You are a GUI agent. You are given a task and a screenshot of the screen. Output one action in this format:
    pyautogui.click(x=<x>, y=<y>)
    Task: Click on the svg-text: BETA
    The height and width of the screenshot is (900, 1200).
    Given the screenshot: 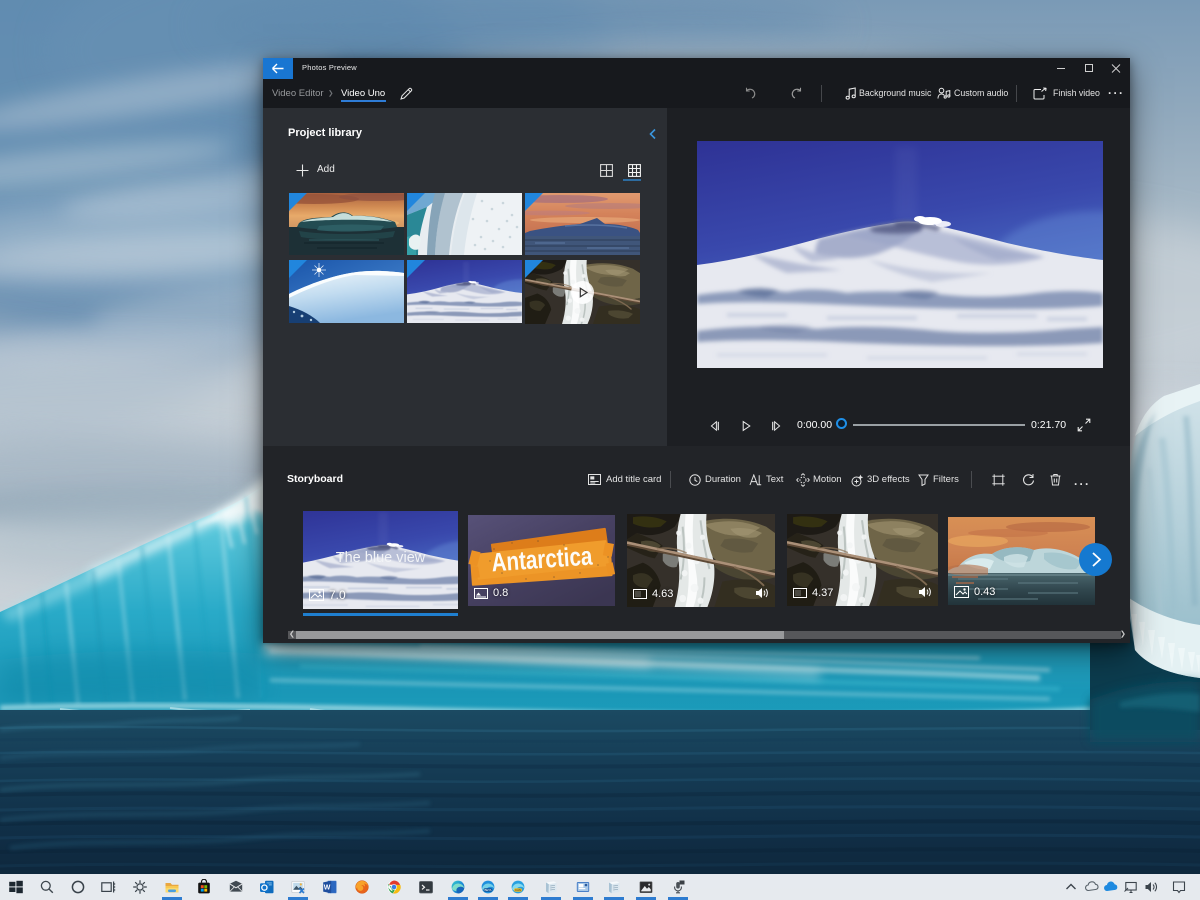 What is the action you would take?
    pyautogui.click(x=487, y=890)
    